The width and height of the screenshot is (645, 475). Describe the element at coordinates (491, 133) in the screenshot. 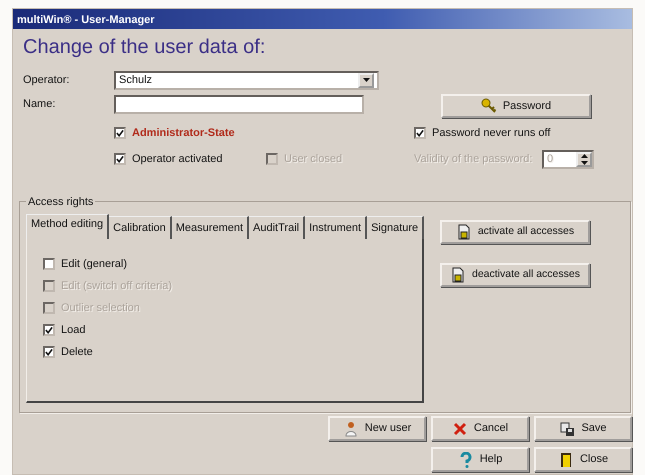

I see `checkbox-label: Password never runs off` at that location.